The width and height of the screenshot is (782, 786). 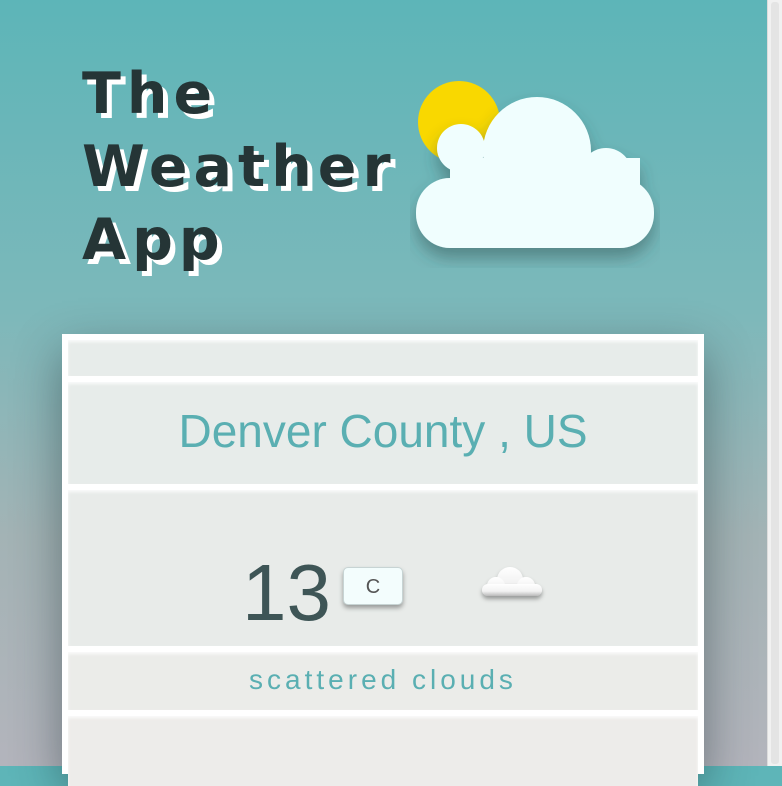 What do you see at coordinates (383, 751) in the screenshot?
I see `card-bottom-row` at bounding box center [383, 751].